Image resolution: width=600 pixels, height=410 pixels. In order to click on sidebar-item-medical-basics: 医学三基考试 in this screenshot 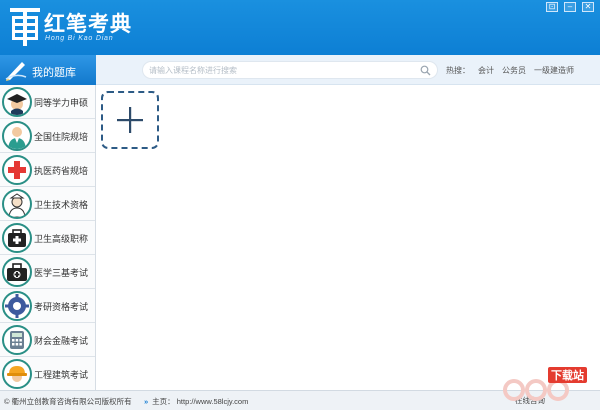, I will do `click(47, 272)`.